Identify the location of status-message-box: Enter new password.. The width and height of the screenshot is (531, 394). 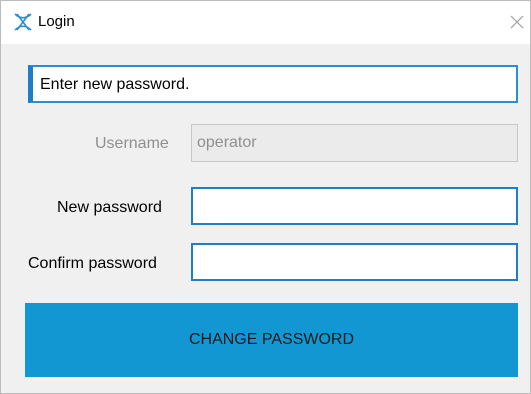
(273, 84).